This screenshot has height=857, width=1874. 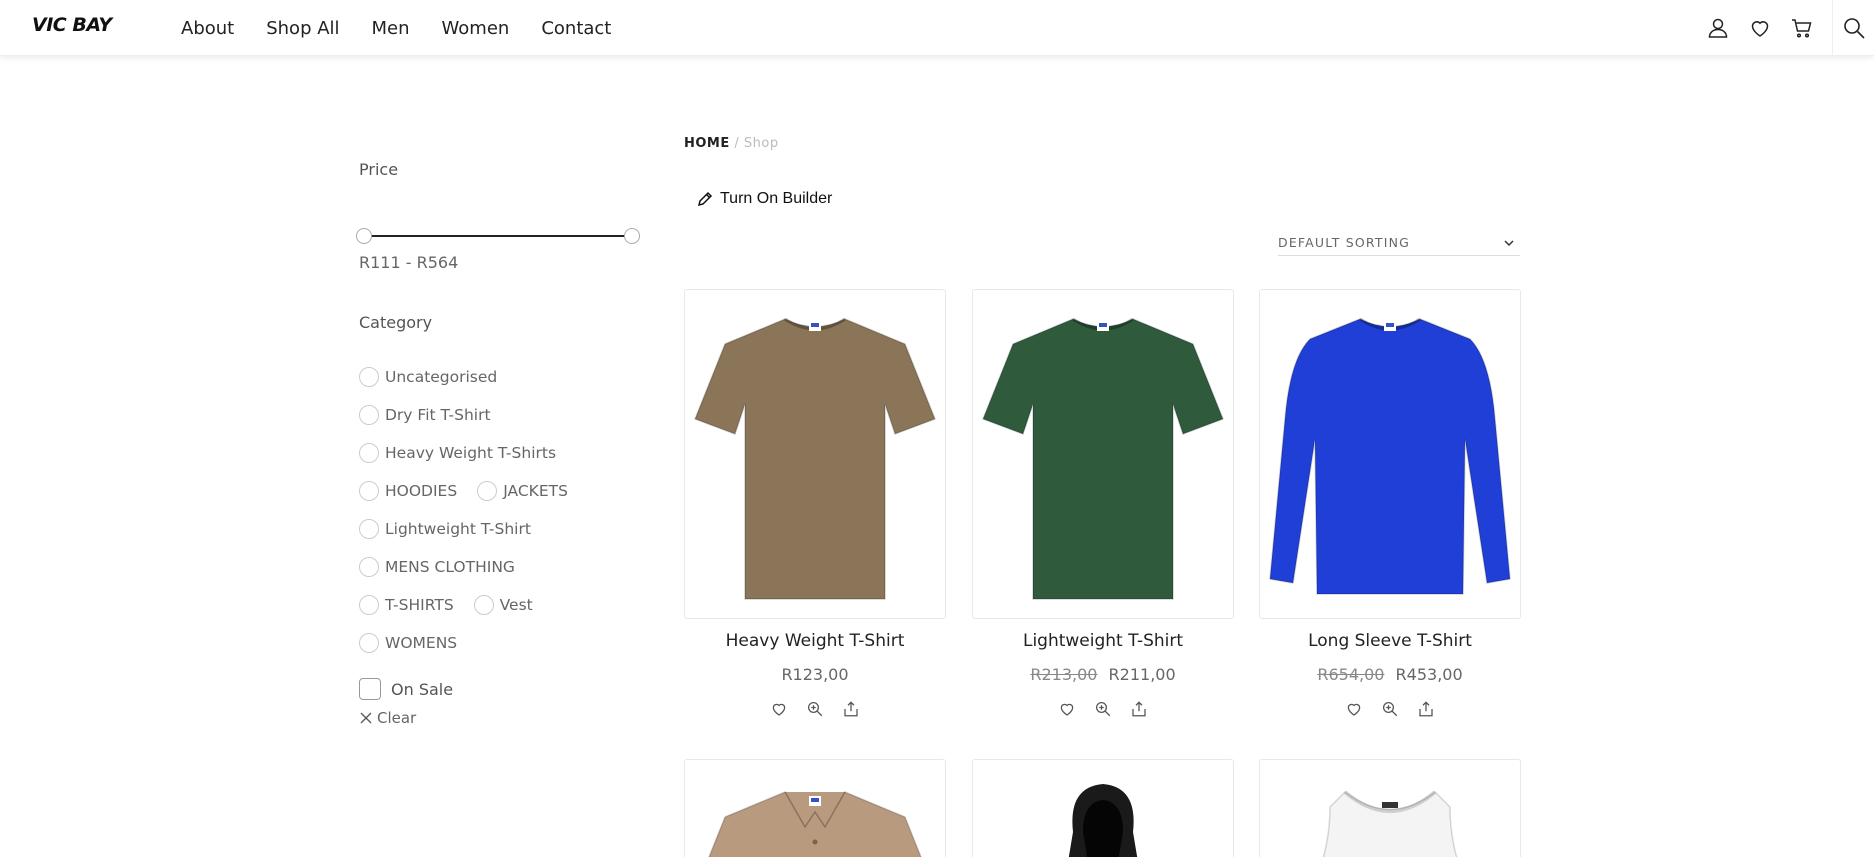 I want to click on category-option: MENS CLOTHING, so click(x=437, y=567).